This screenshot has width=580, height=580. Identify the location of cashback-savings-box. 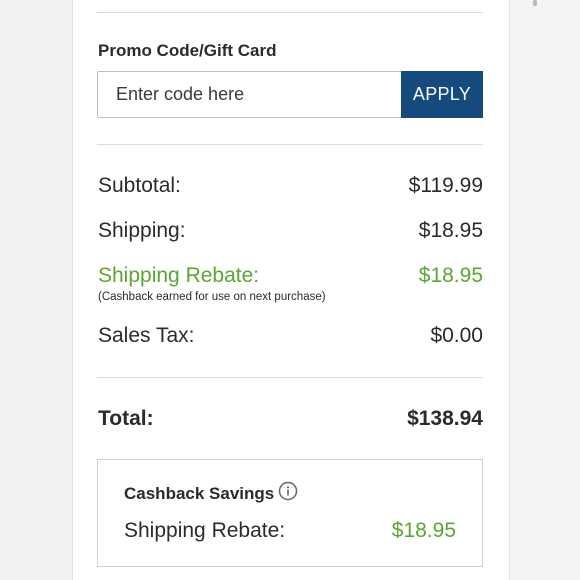
(290, 513).